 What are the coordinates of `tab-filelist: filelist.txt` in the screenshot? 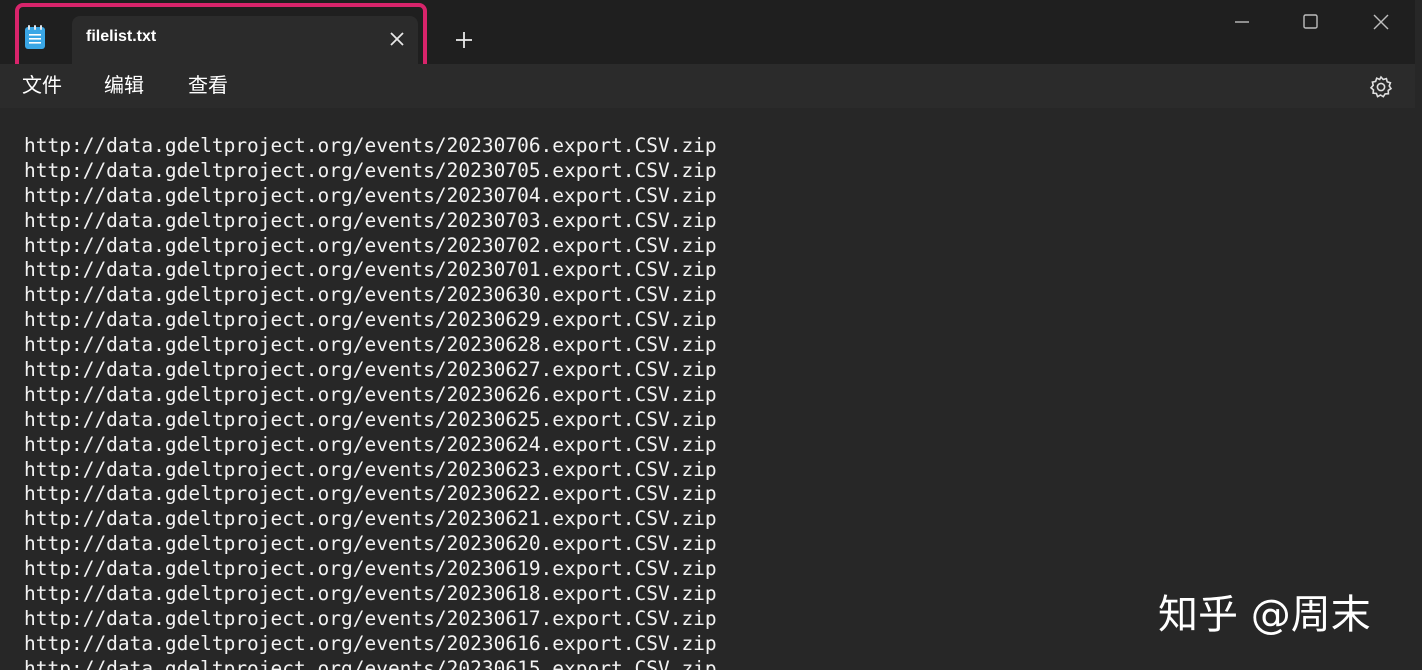 It's located at (245, 40).